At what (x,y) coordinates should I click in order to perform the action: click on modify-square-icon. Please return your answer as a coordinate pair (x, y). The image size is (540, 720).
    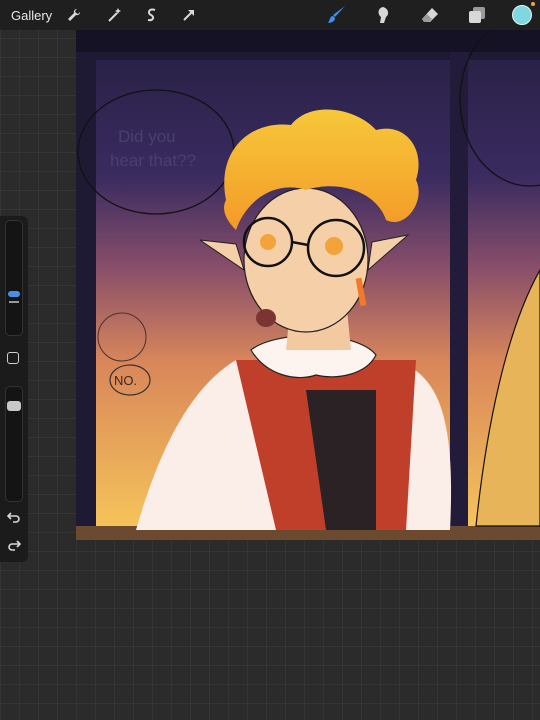
    Looking at the image, I should click on (13, 358).